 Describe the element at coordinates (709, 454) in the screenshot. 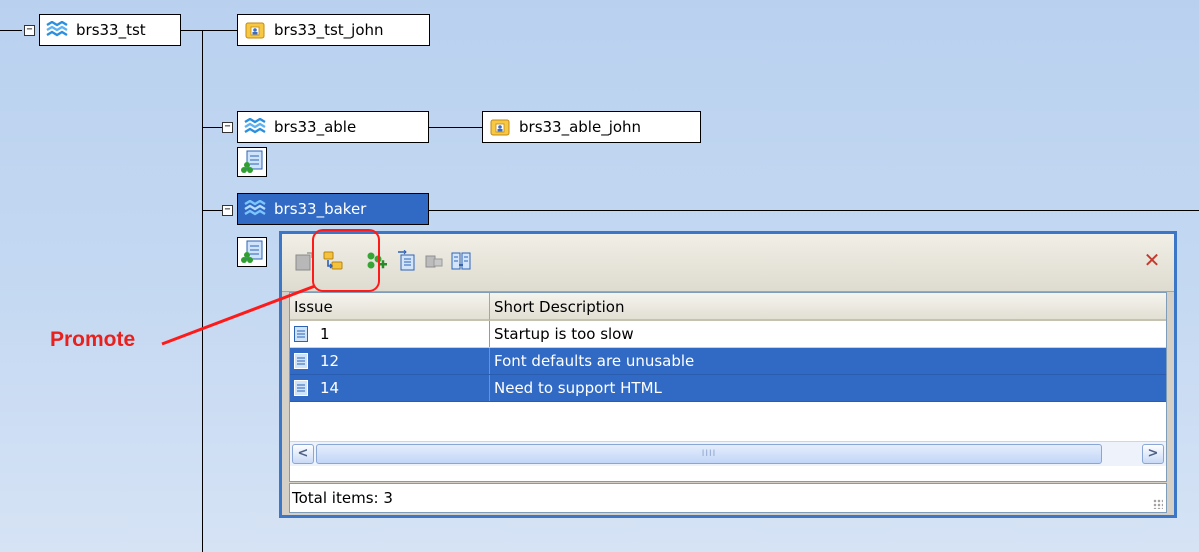

I see `scrollbar-thumb: IIII` at that location.